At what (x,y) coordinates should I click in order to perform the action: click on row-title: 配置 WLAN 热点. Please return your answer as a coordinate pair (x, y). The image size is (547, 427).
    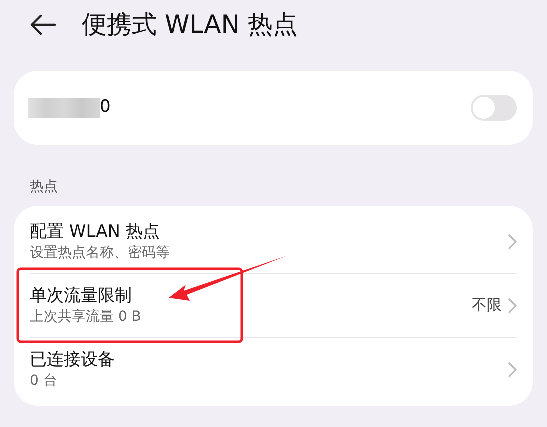
    Looking at the image, I should click on (100, 232).